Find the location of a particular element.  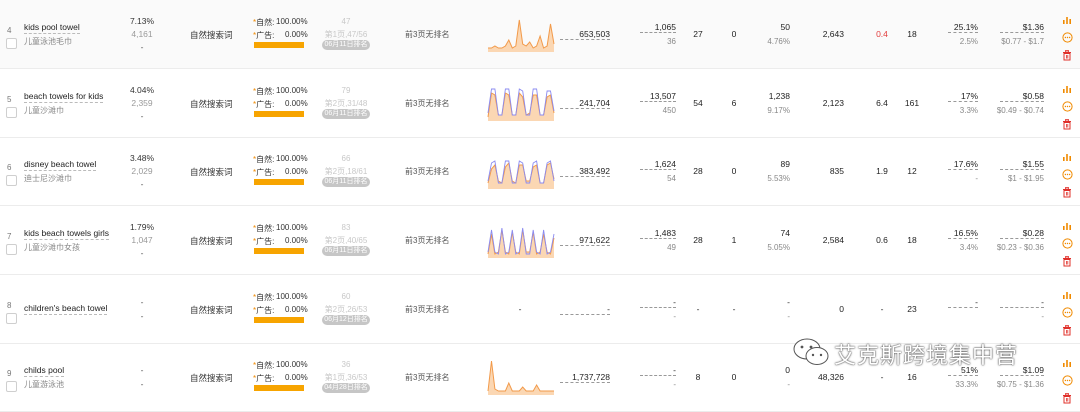

row-index: 4 is located at coordinates (9, 30).